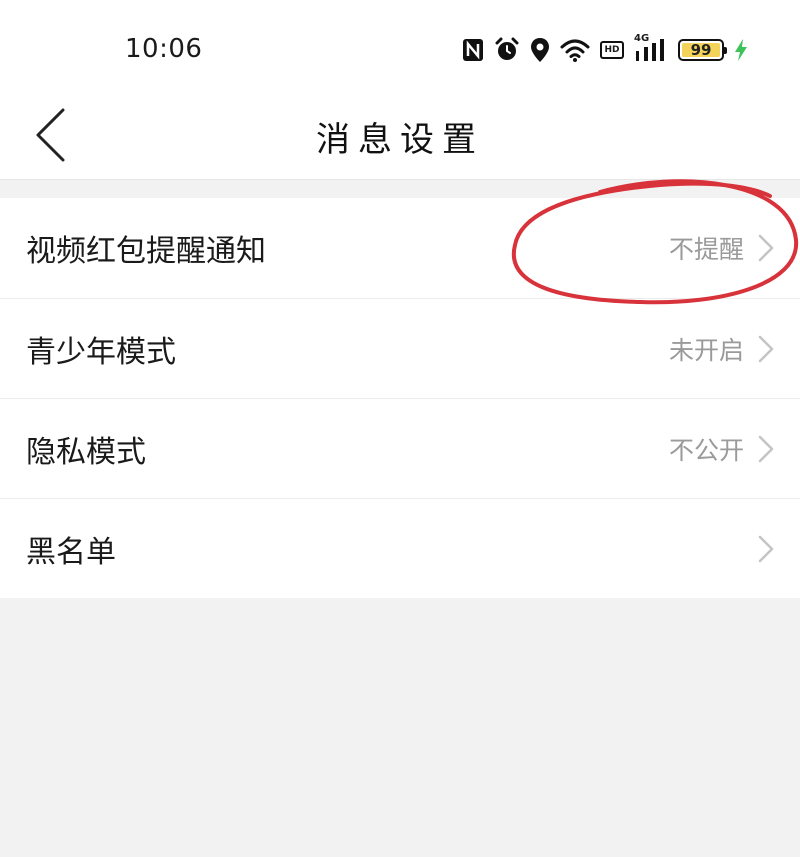 This screenshot has width=800, height=857. Describe the element at coordinates (164, 49) in the screenshot. I see `status-time: 10:06` at that location.